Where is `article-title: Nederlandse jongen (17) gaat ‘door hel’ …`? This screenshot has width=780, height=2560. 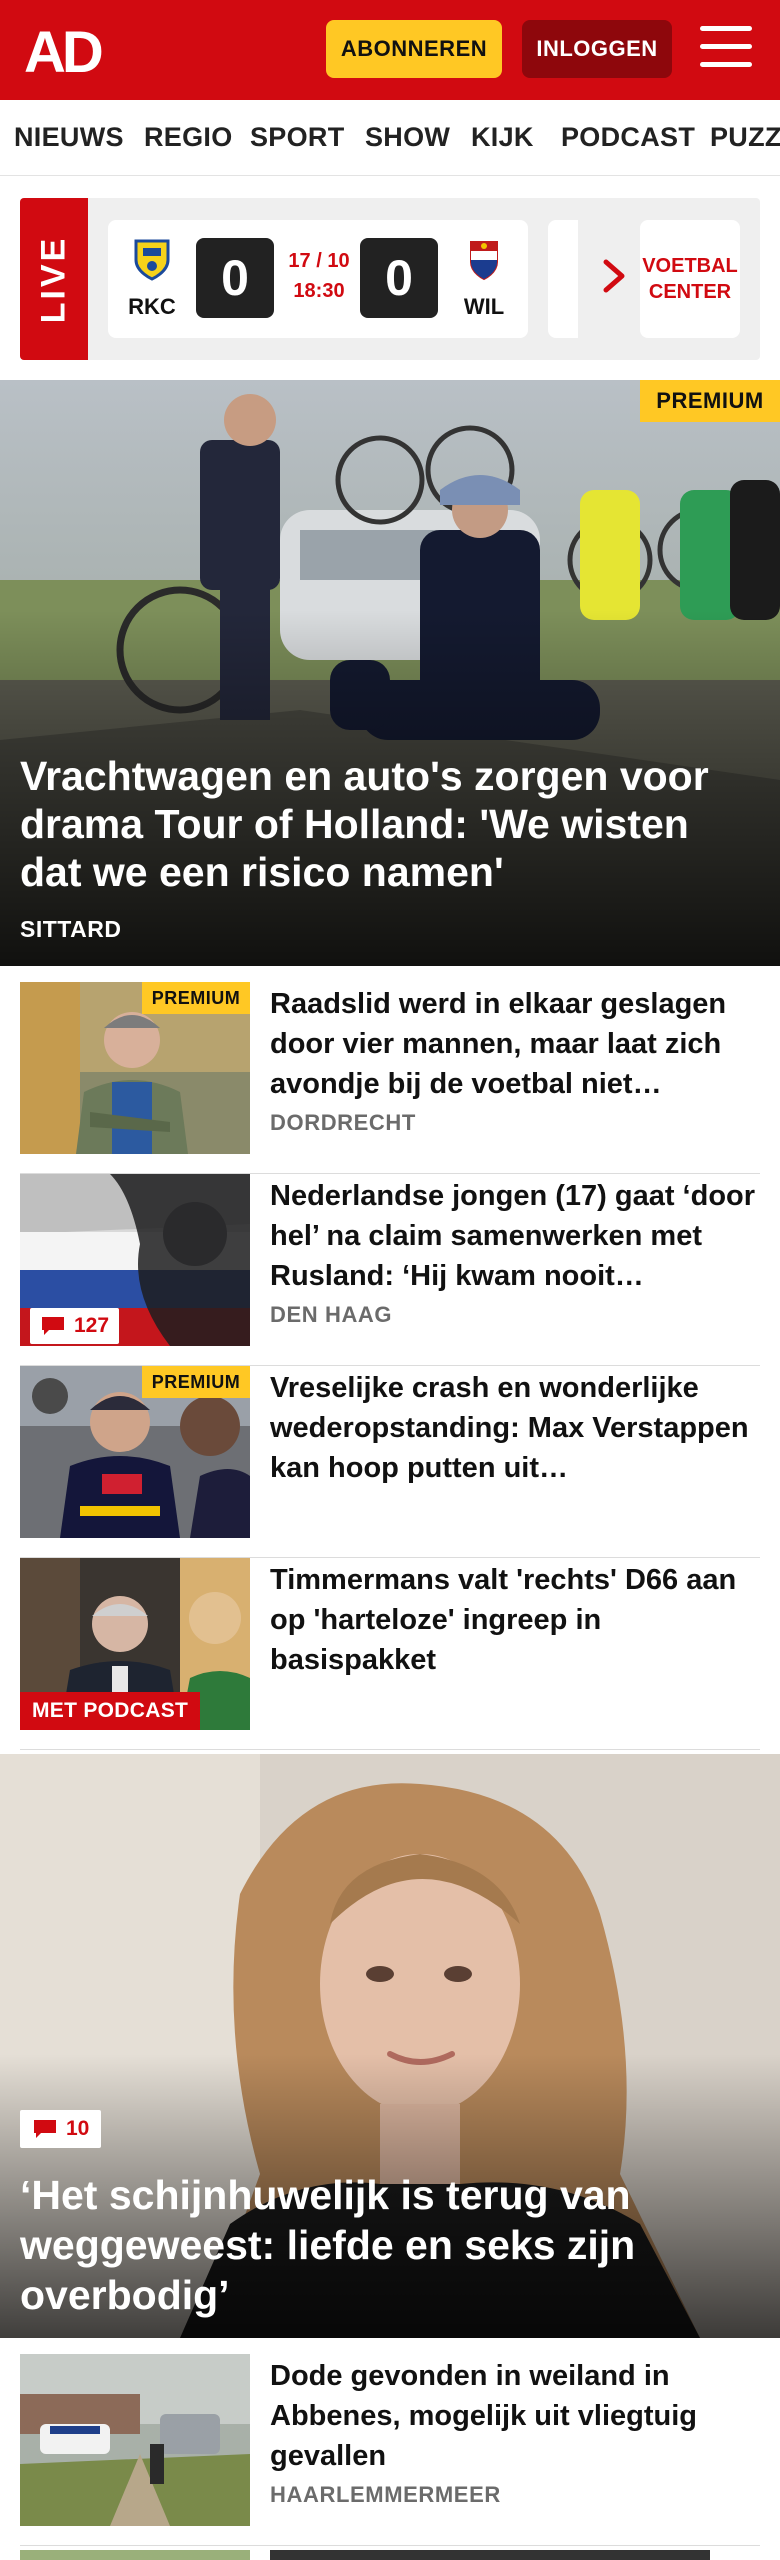
article-title: Nederlandse jongen (17) gaat ‘door hel’ … is located at coordinates (515, 1236).